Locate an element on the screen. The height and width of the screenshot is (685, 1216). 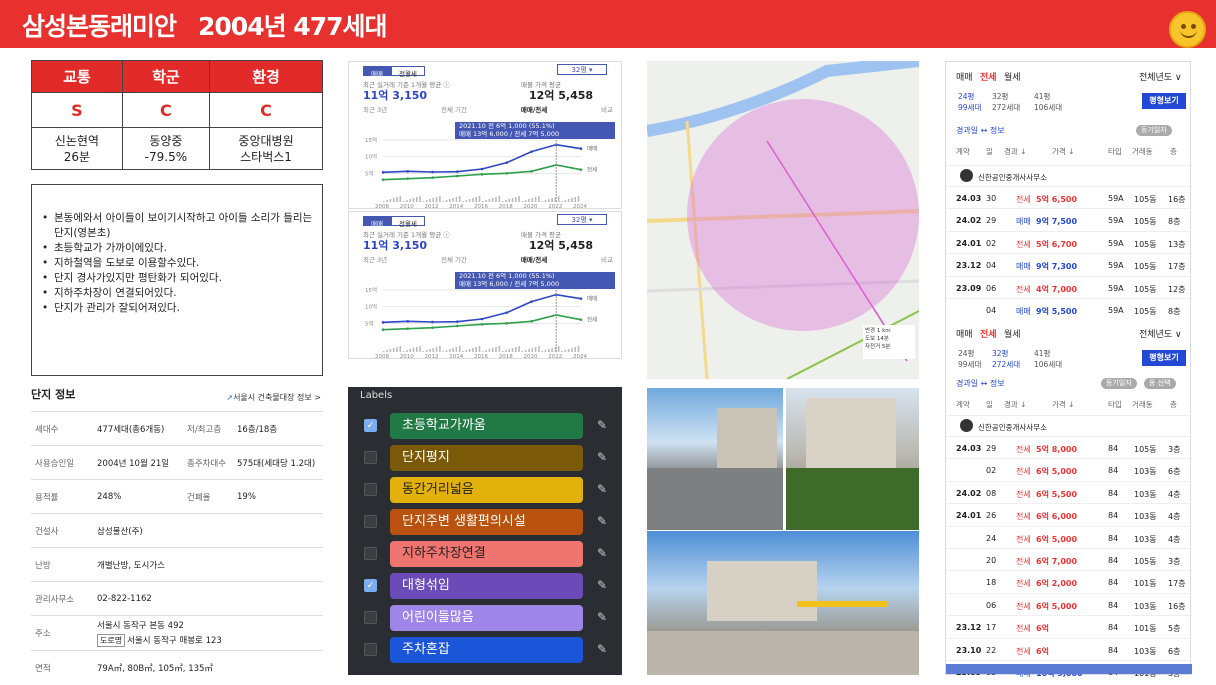
table-row: 23.09 06 전세 4억 7,000 59A 105동 12층 is located at coordinates (1069, 286).